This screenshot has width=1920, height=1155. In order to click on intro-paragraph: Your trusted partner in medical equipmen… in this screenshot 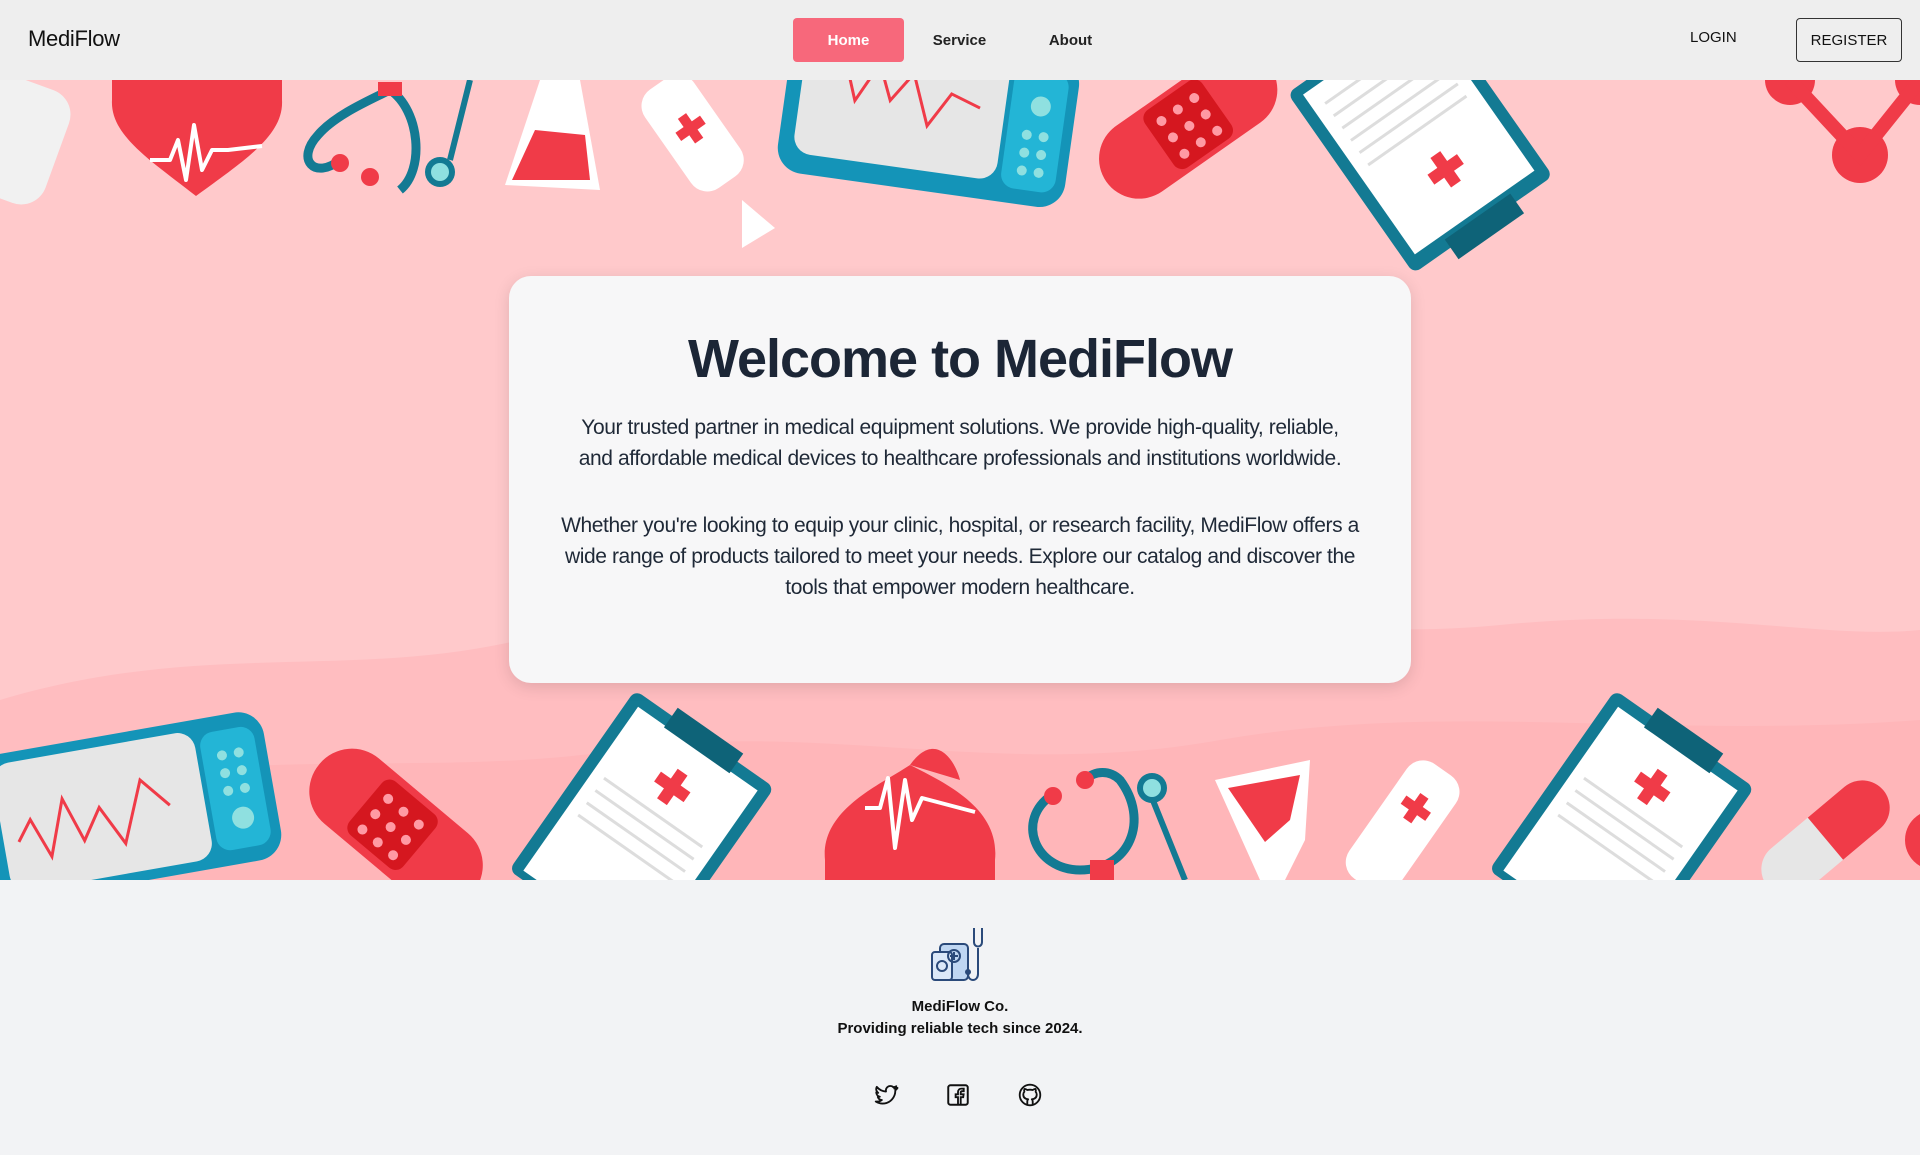, I will do `click(960, 443)`.